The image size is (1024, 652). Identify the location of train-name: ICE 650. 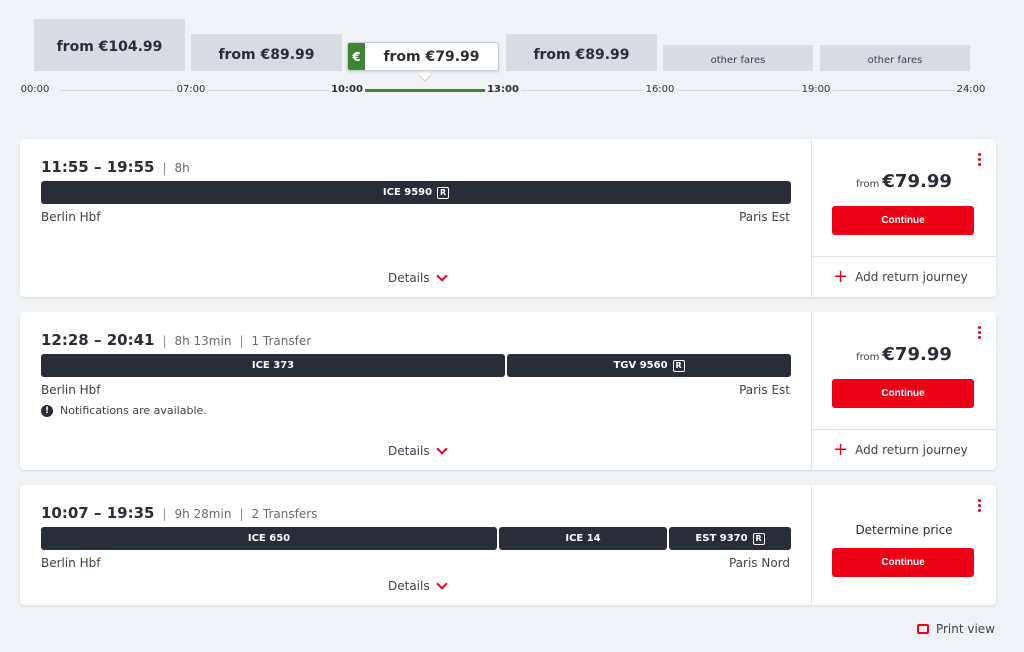
(269, 538).